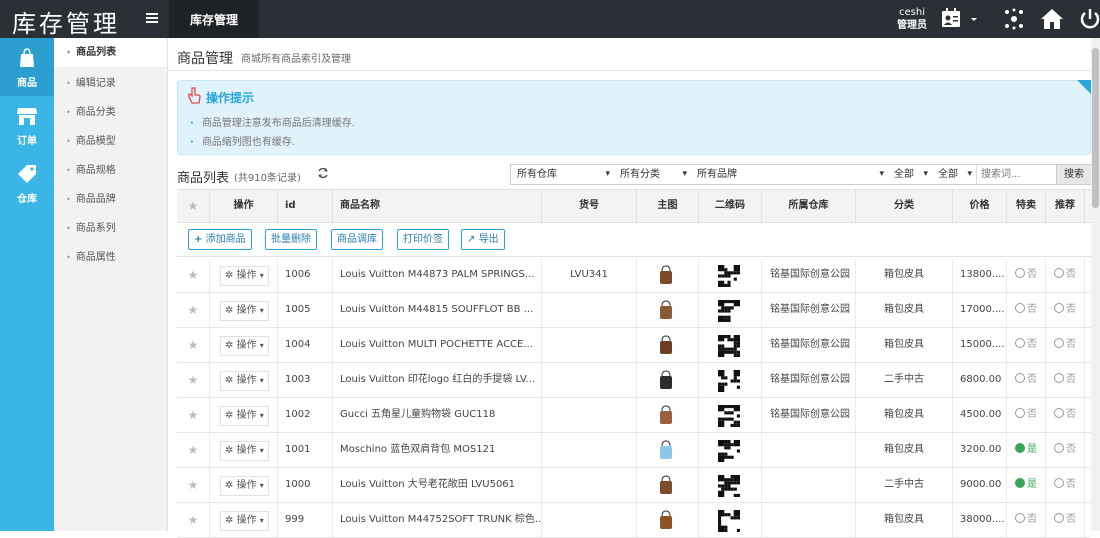 The height and width of the screenshot is (538, 1100). I want to click on subnav-item-brand: 商品品牌, so click(110, 199).